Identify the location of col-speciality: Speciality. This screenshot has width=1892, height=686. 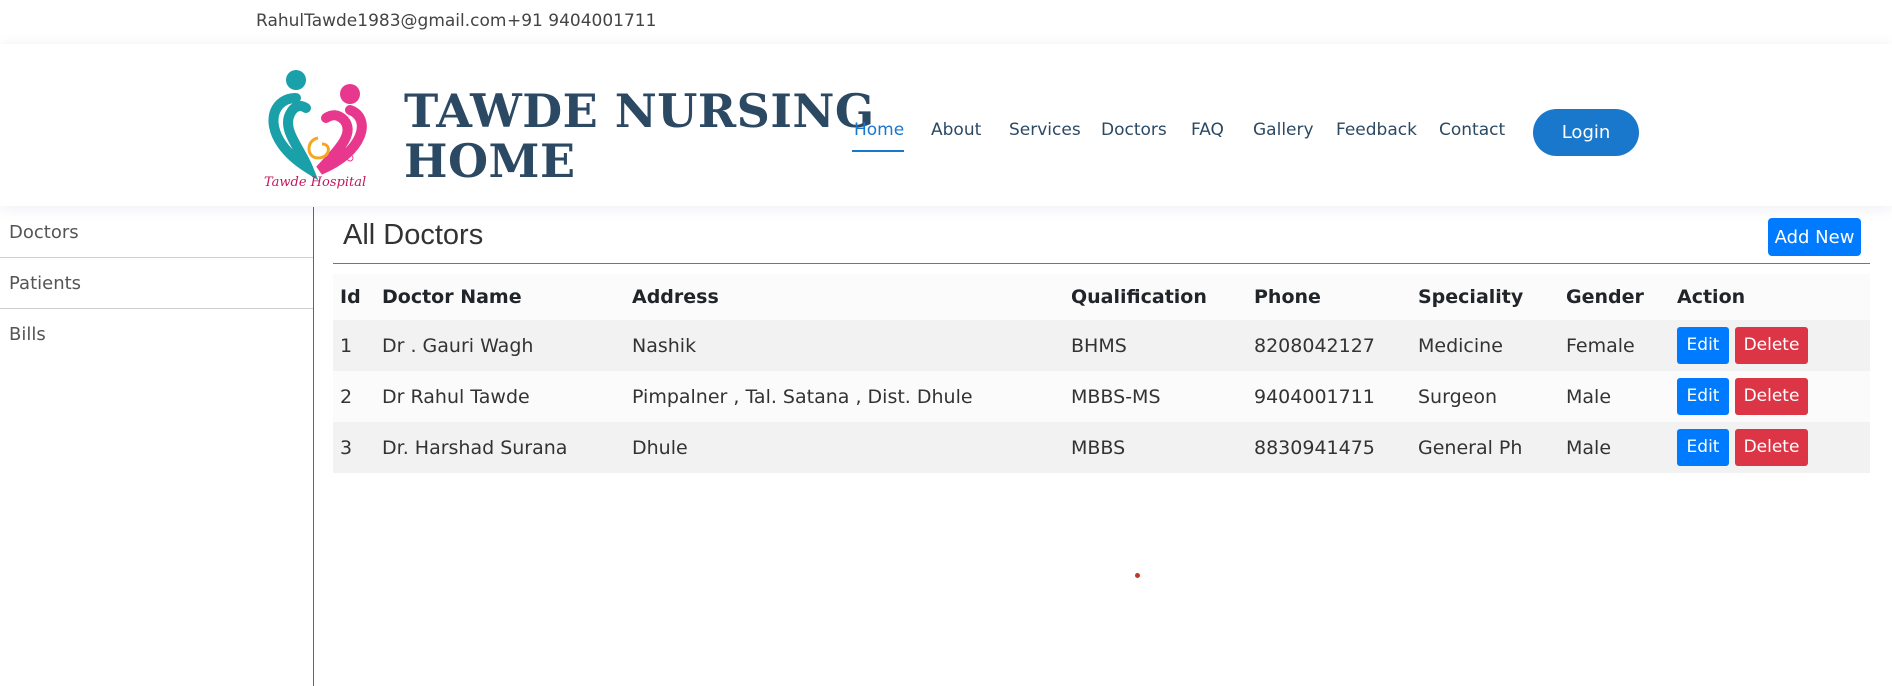
(1485, 297).